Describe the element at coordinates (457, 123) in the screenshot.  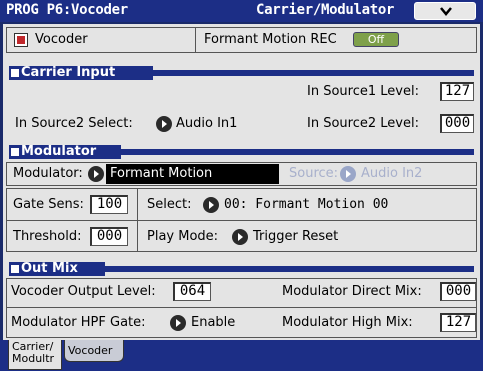
I see `in-source2-level-field: 000` at that location.